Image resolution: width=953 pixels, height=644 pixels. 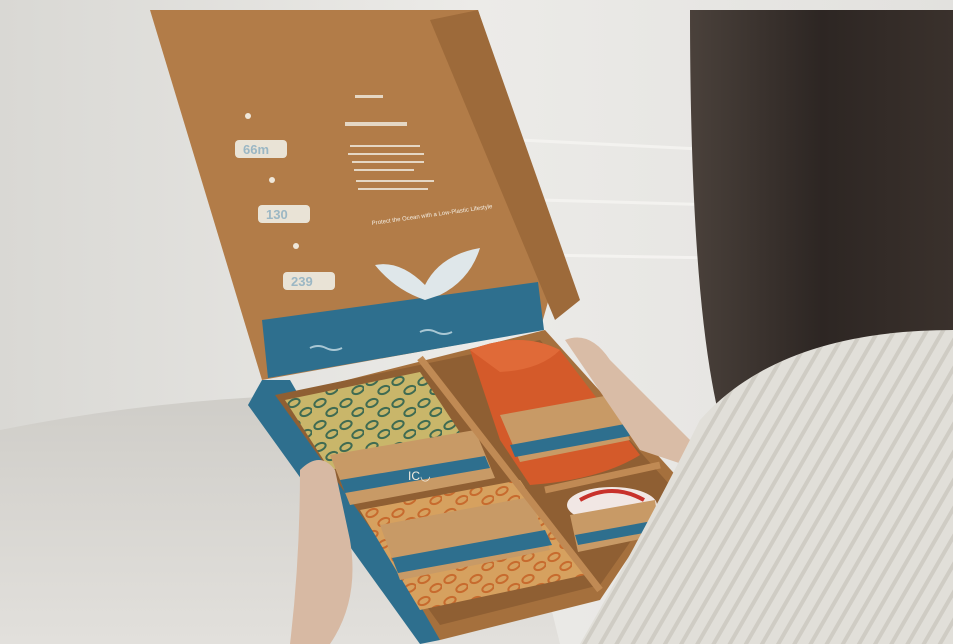 What do you see at coordinates (256, 149) in the screenshot?
I see `stat-1-value: 66m` at bounding box center [256, 149].